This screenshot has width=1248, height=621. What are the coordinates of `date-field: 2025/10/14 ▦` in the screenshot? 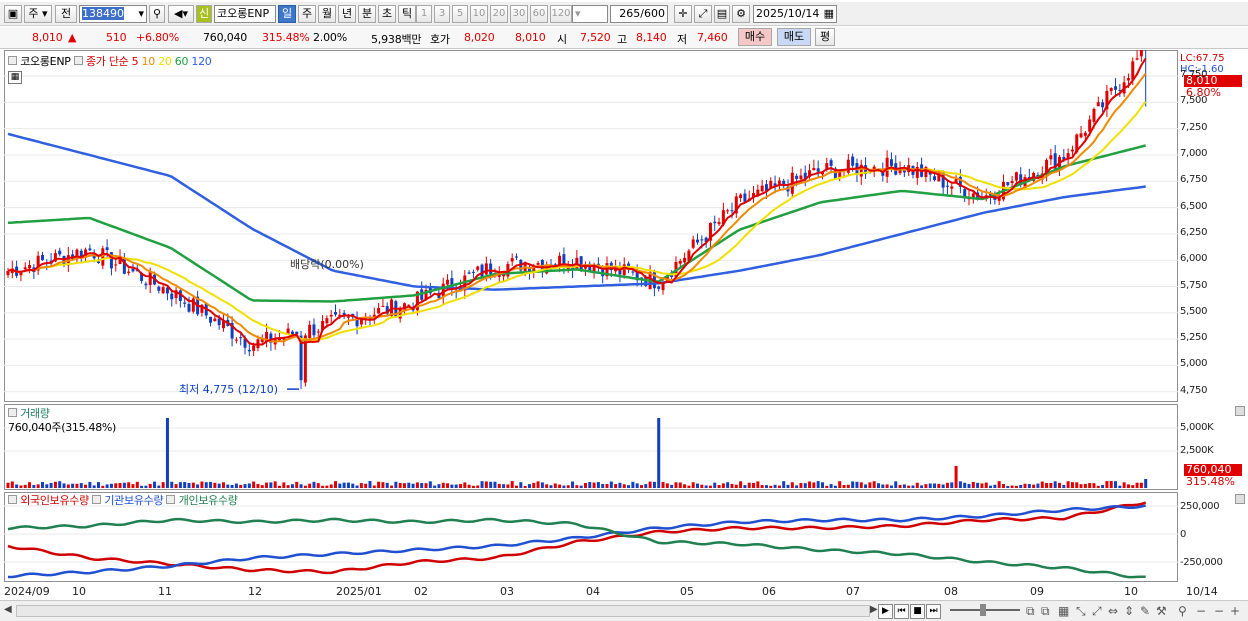 It's located at (795, 14).